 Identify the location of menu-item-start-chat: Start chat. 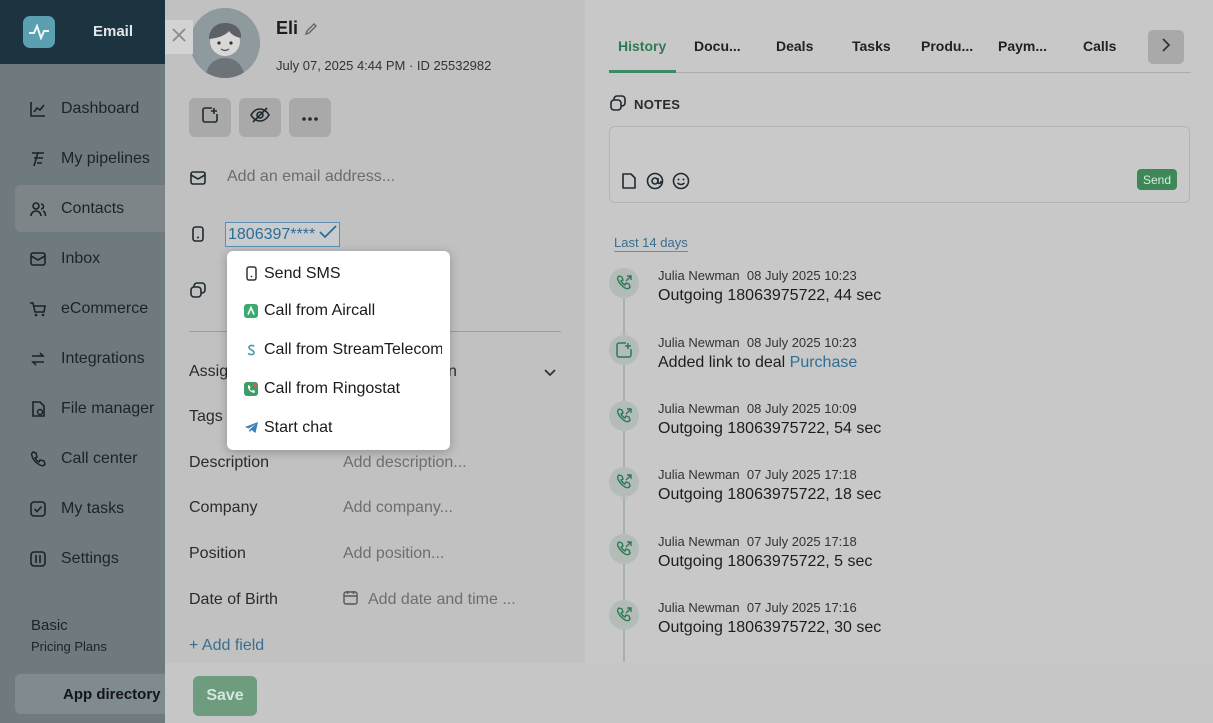
(338, 427).